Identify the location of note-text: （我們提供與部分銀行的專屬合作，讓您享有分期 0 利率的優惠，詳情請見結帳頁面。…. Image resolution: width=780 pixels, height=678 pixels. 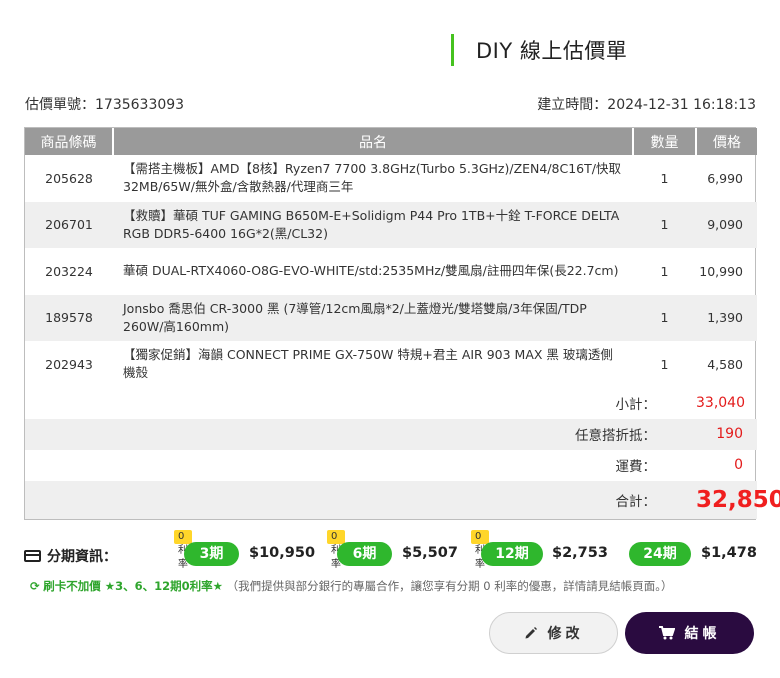
(449, 586).